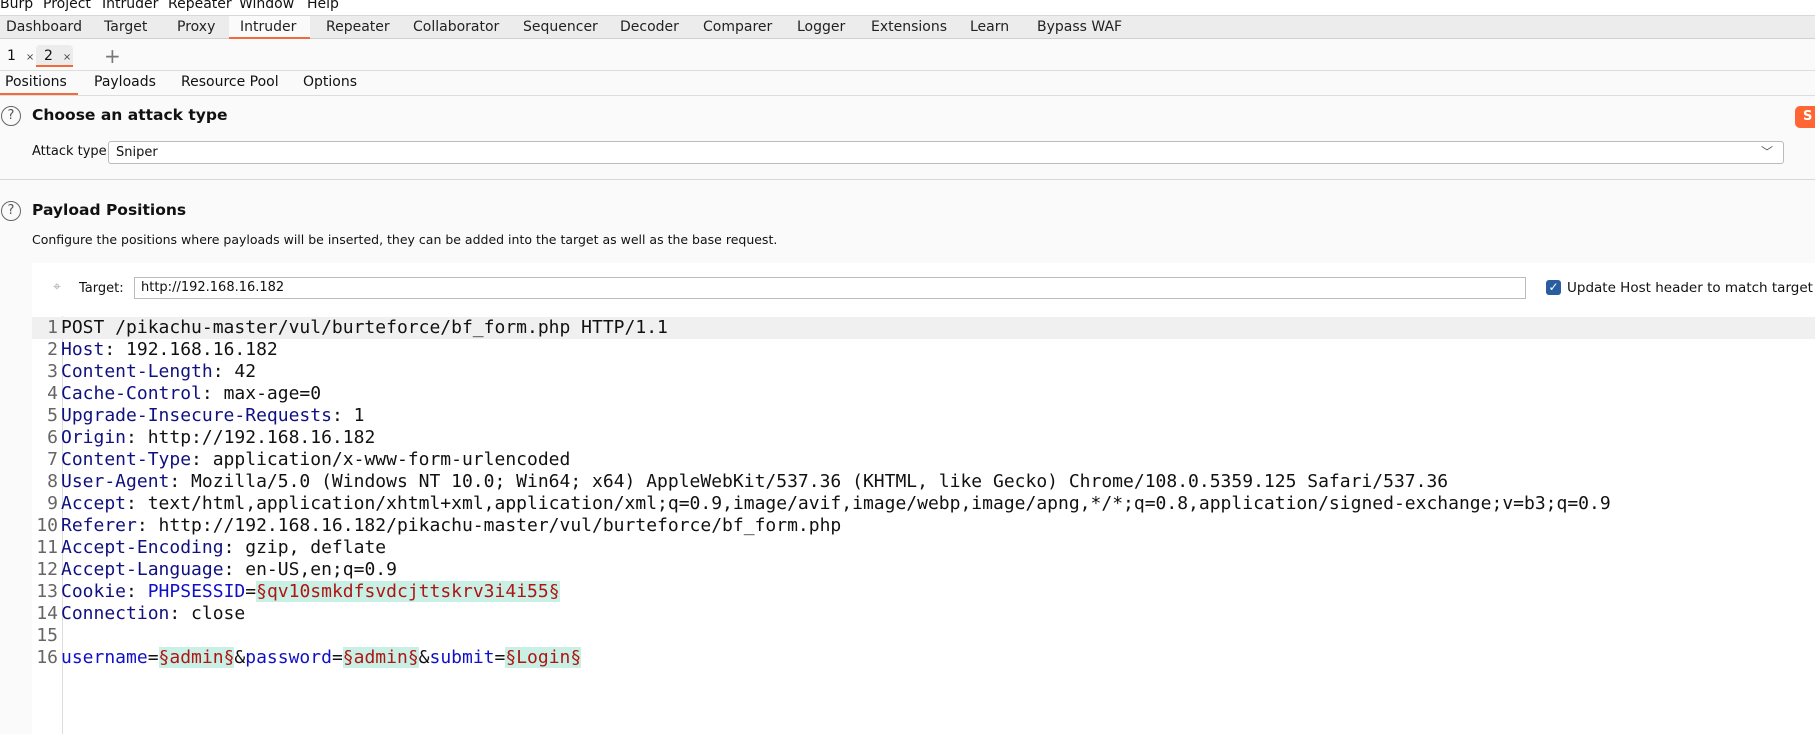 Image resolution: width=1815 pixels, height=734 pixels. What do you see at coordinates (1553, 287) in the screenshot?
I see `update-host-checkbox: ✓` at bounding box center [1553, 287].